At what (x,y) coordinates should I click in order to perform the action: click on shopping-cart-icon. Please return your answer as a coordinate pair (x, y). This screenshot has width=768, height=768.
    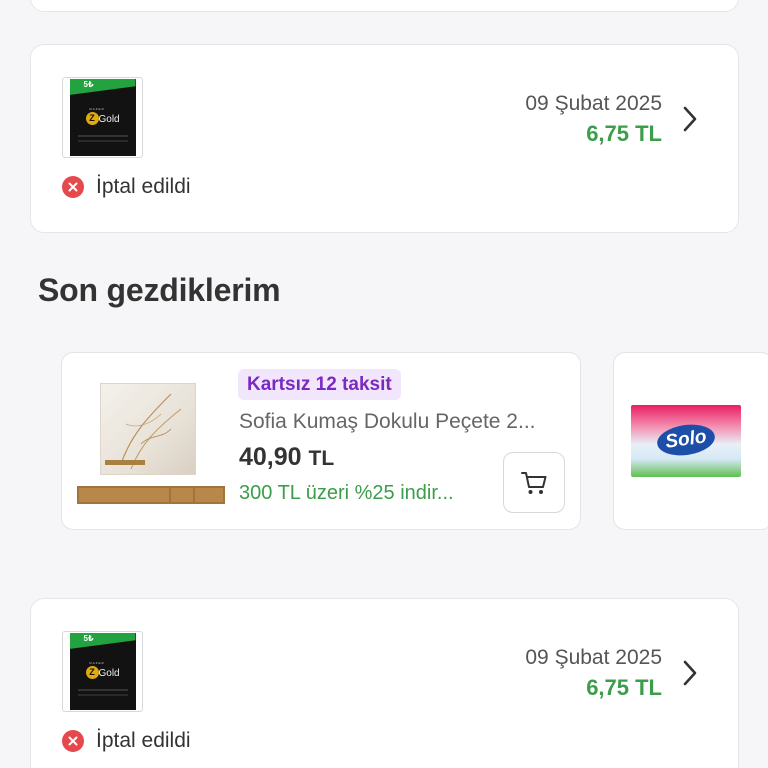
    Looking at the image, I should click on (534, 482).